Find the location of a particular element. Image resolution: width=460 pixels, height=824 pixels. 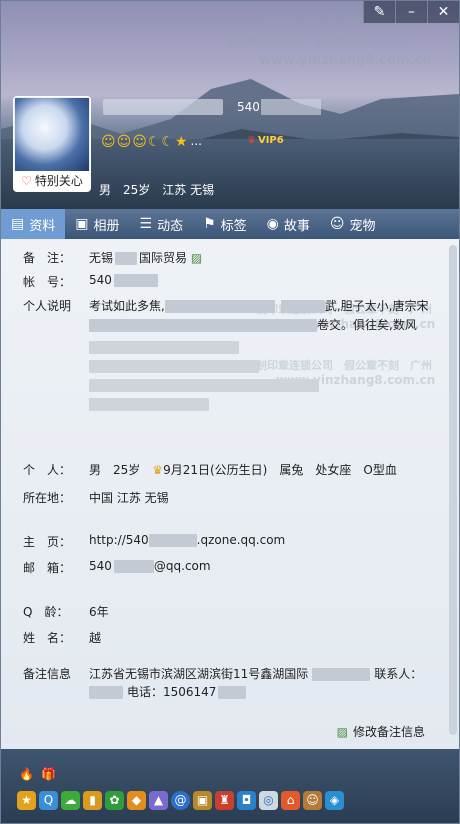

star-sign: 处女座 is located at coordinates (333, 470).